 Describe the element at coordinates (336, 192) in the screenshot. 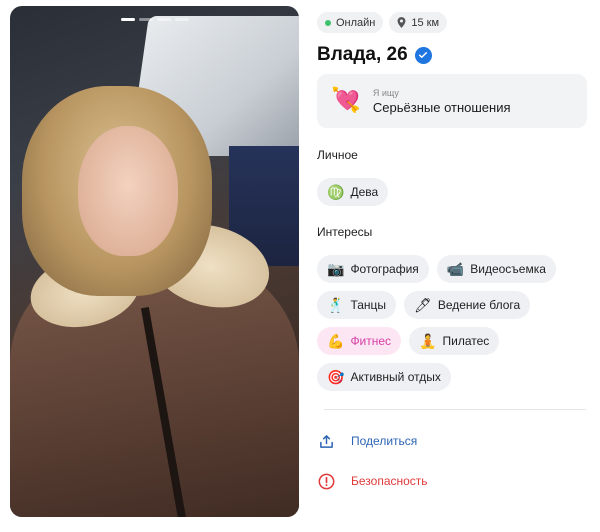

I see `virgo-icon: ♍` at that location.